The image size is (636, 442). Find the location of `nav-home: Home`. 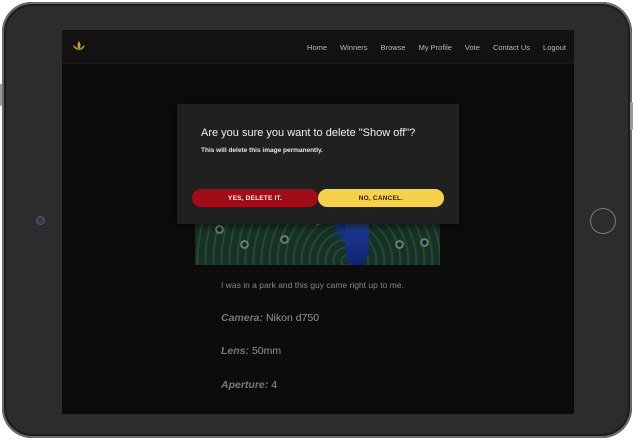

nav-home: Home is located at coordinates (317, 47).